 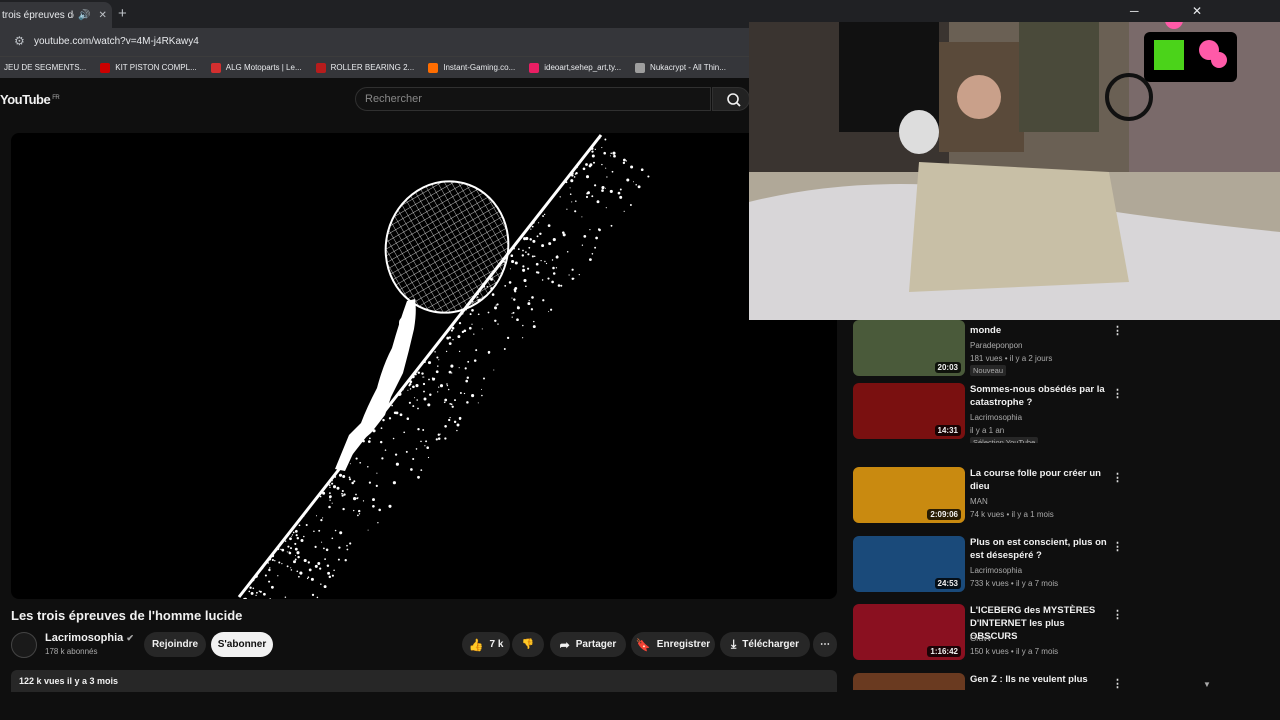 What do you see at coordinates (1004, 440) in the screenshot?
I see `video-badge: Sélection YouTube` at bounding box center [1004, 440].